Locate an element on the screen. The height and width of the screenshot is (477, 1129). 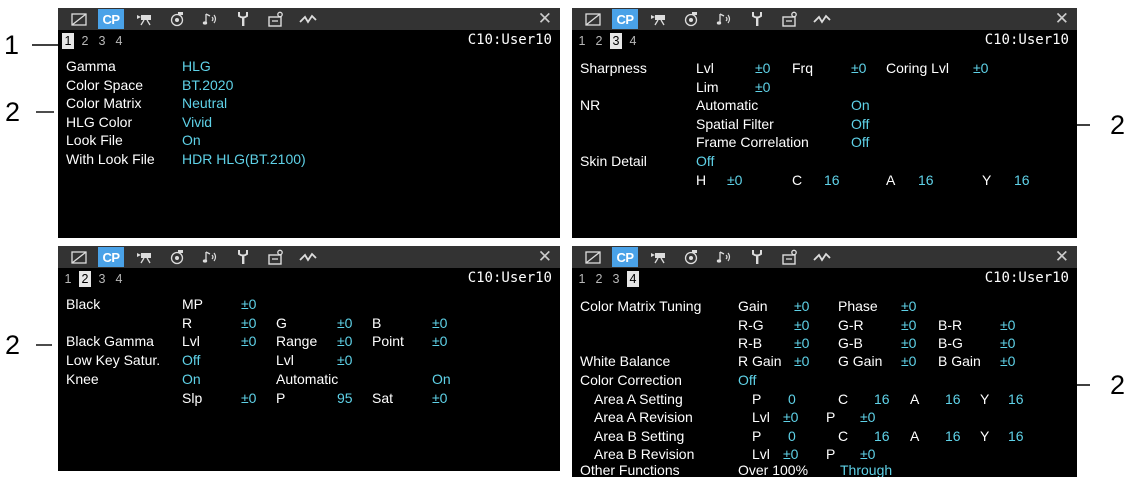
area-a-setting-c-value: 16 is located at coordinates (882, 399).